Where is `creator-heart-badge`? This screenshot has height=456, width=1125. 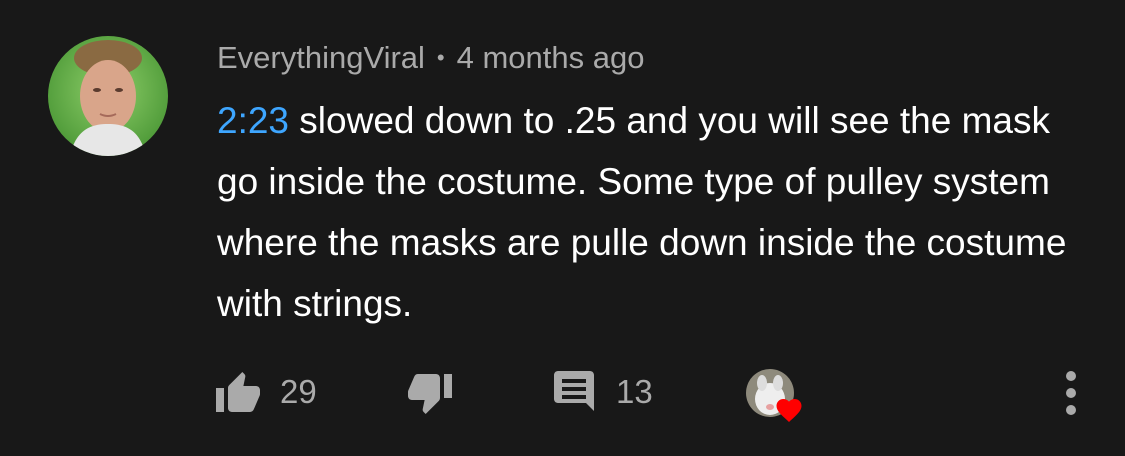
creator-heart-badge is located at coordinates (776, 397).